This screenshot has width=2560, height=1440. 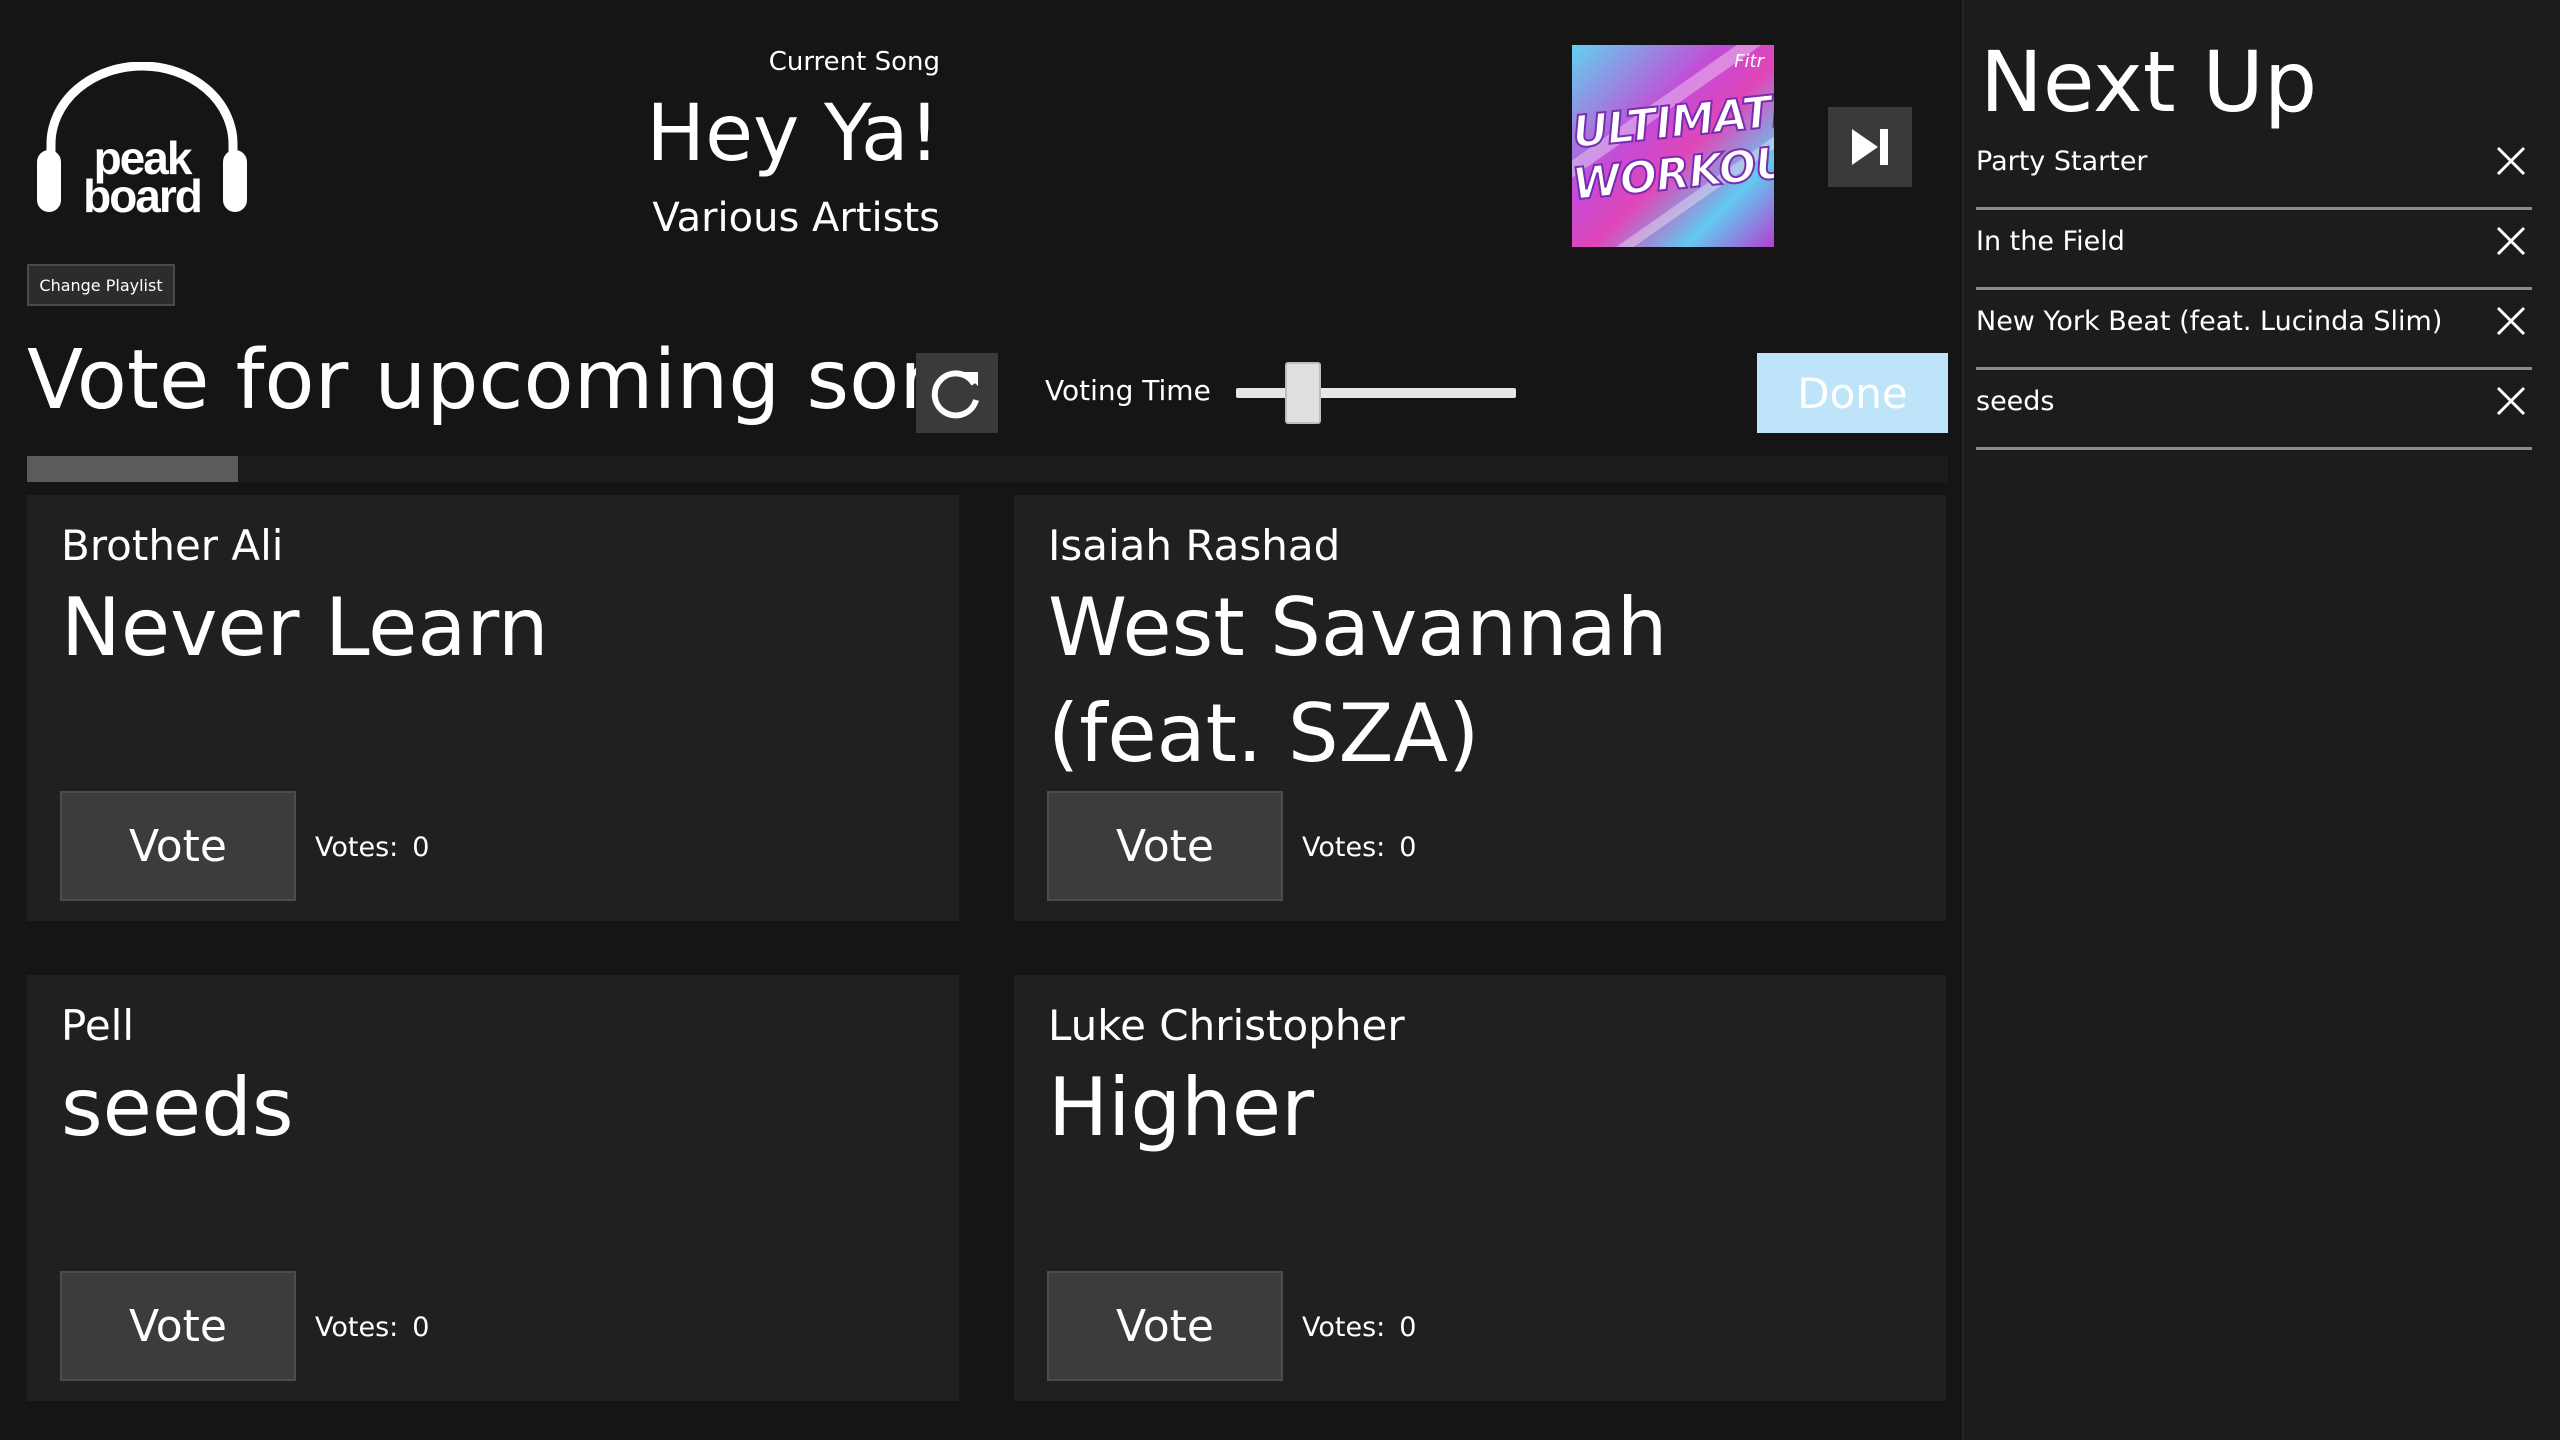 I want to click on album-art-brand: Fitr, so click(x=1749, y=61).